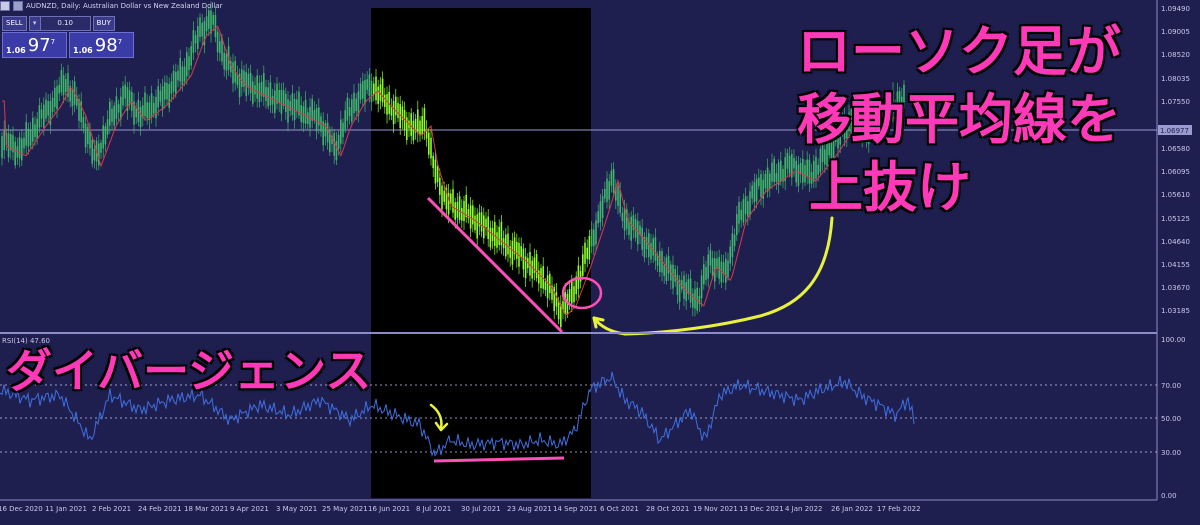 Image resolution: width=1200 pixels, height=525 pixels. Describe the element at coordinates (106, 45) in the screenshot. I see `buy-price-big: 98` at that location.